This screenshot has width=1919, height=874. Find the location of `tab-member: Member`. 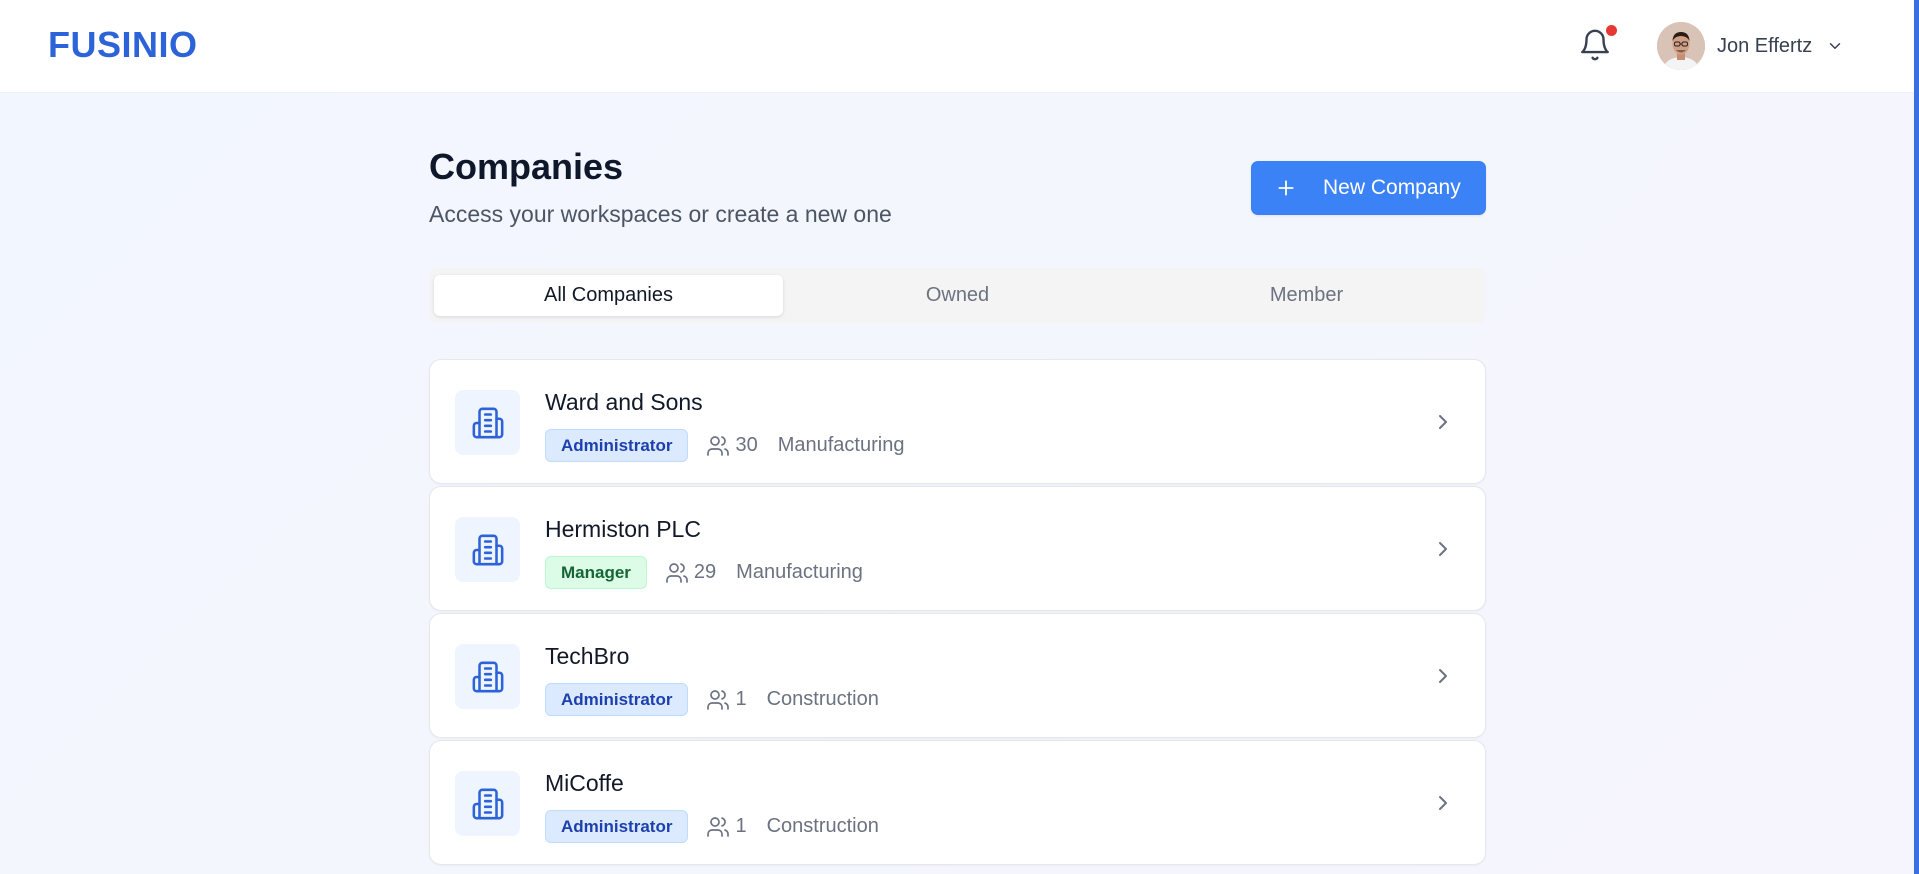

tab-member: Member is located at coordinates (1306, 295).